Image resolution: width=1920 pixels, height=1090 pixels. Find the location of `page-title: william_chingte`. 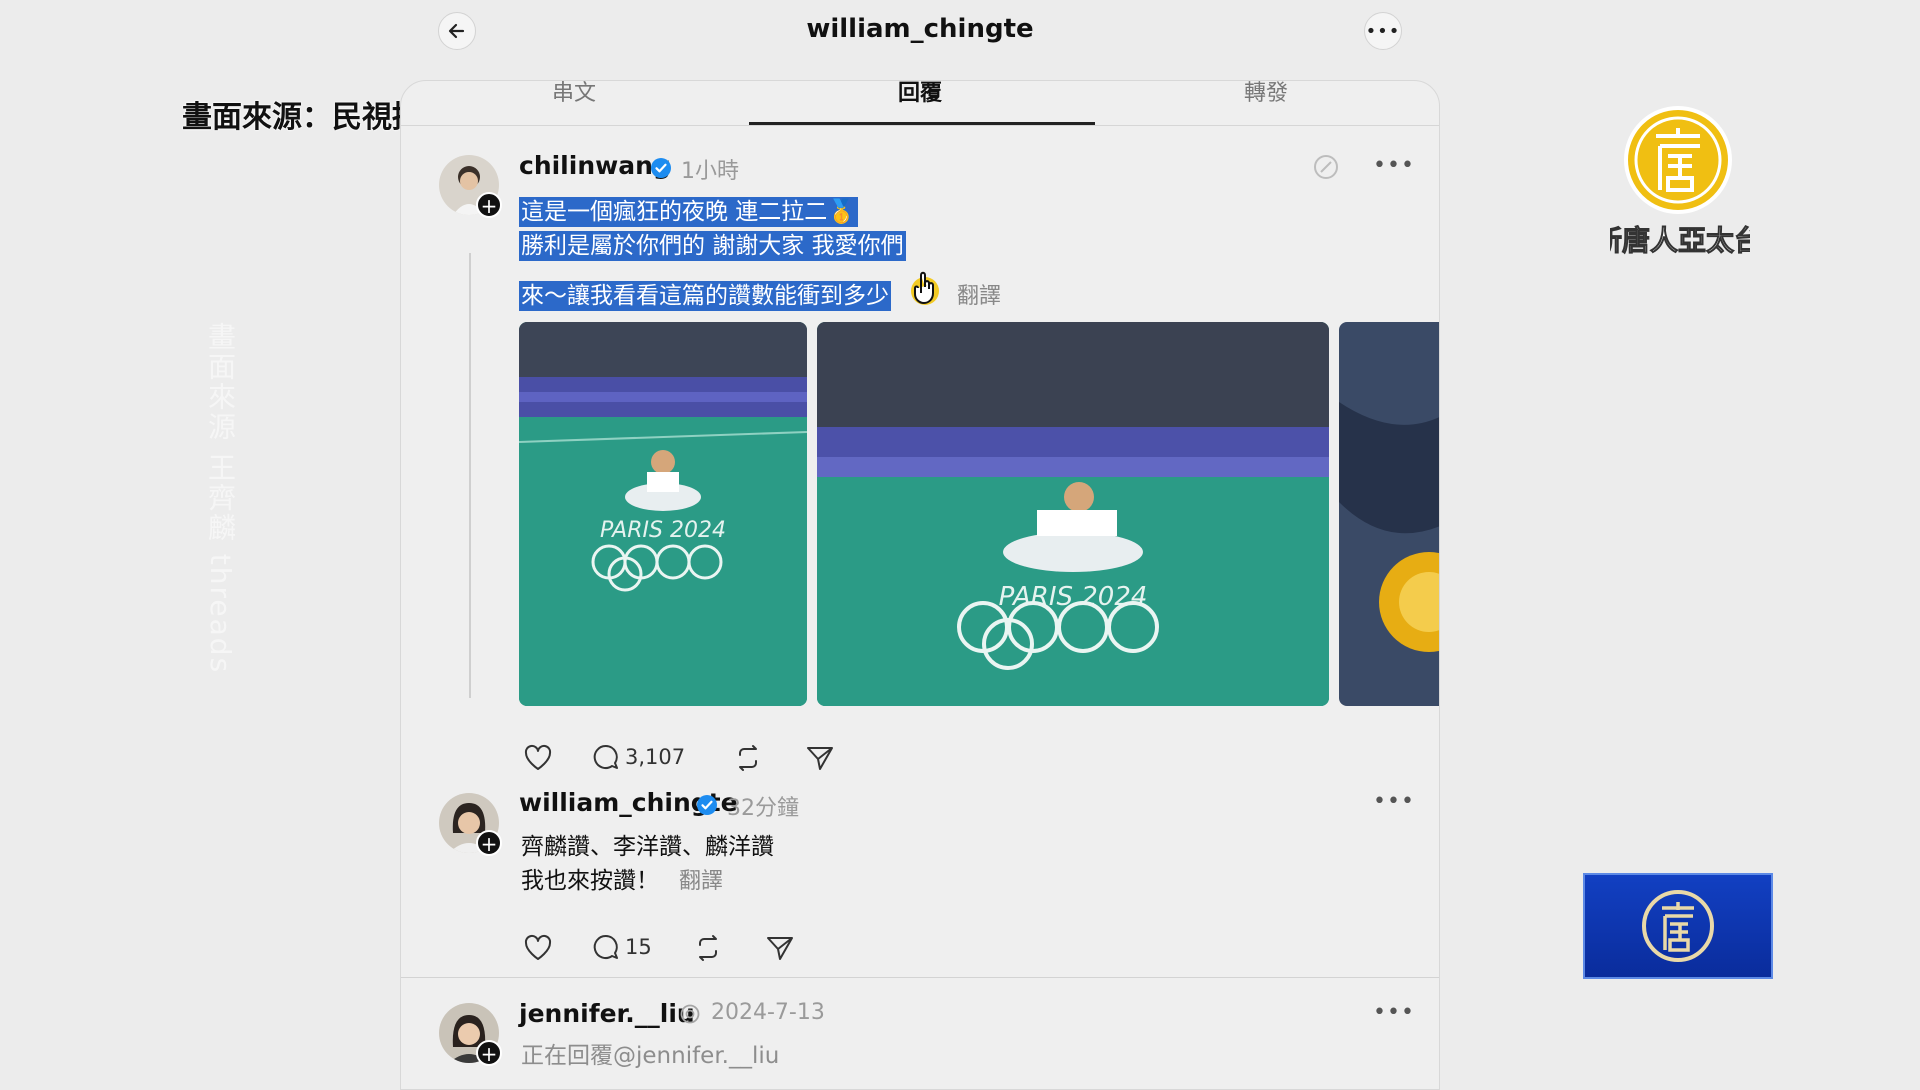

page-title: william_chingte is located at coordinates (920, 29).